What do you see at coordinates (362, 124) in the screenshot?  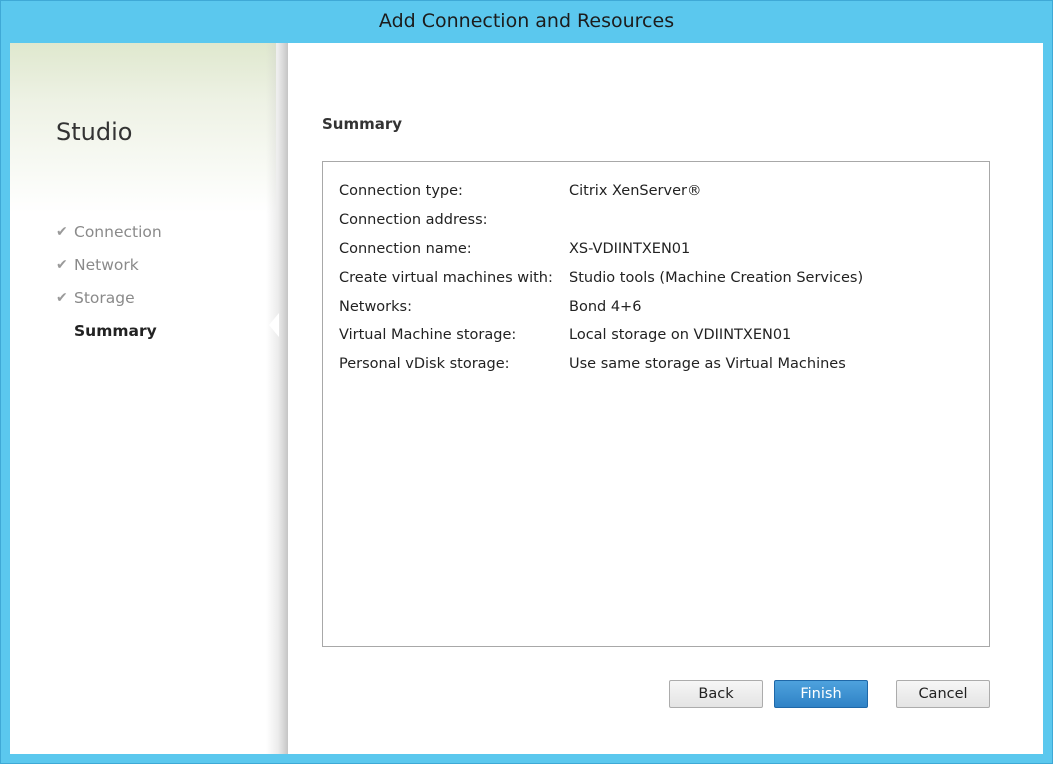 I see `page-title: Summary` at bounding box center [362, 124].